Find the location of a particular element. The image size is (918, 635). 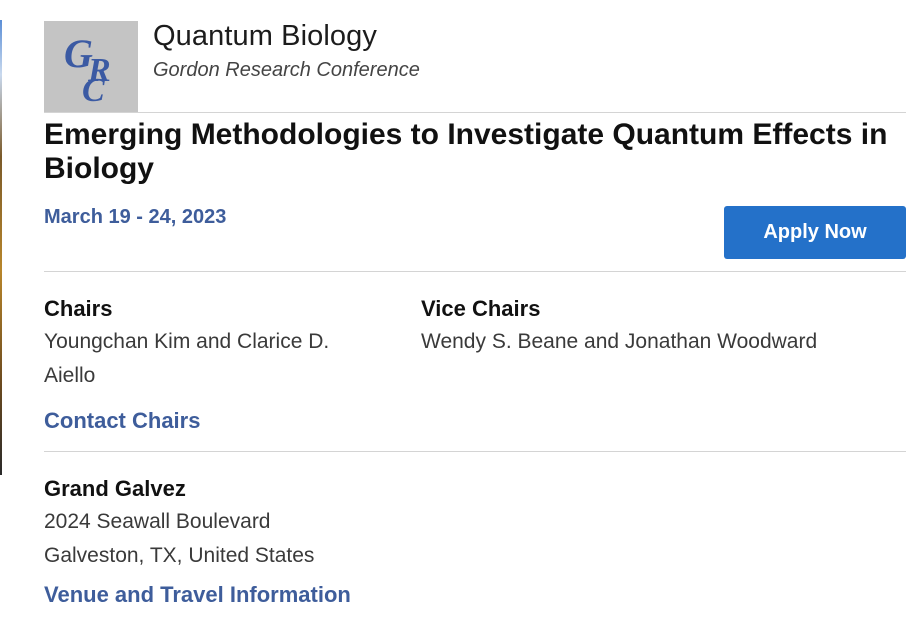

venue-travel-info-link: Venue and Travel Information is located at coordinates (197, 595).